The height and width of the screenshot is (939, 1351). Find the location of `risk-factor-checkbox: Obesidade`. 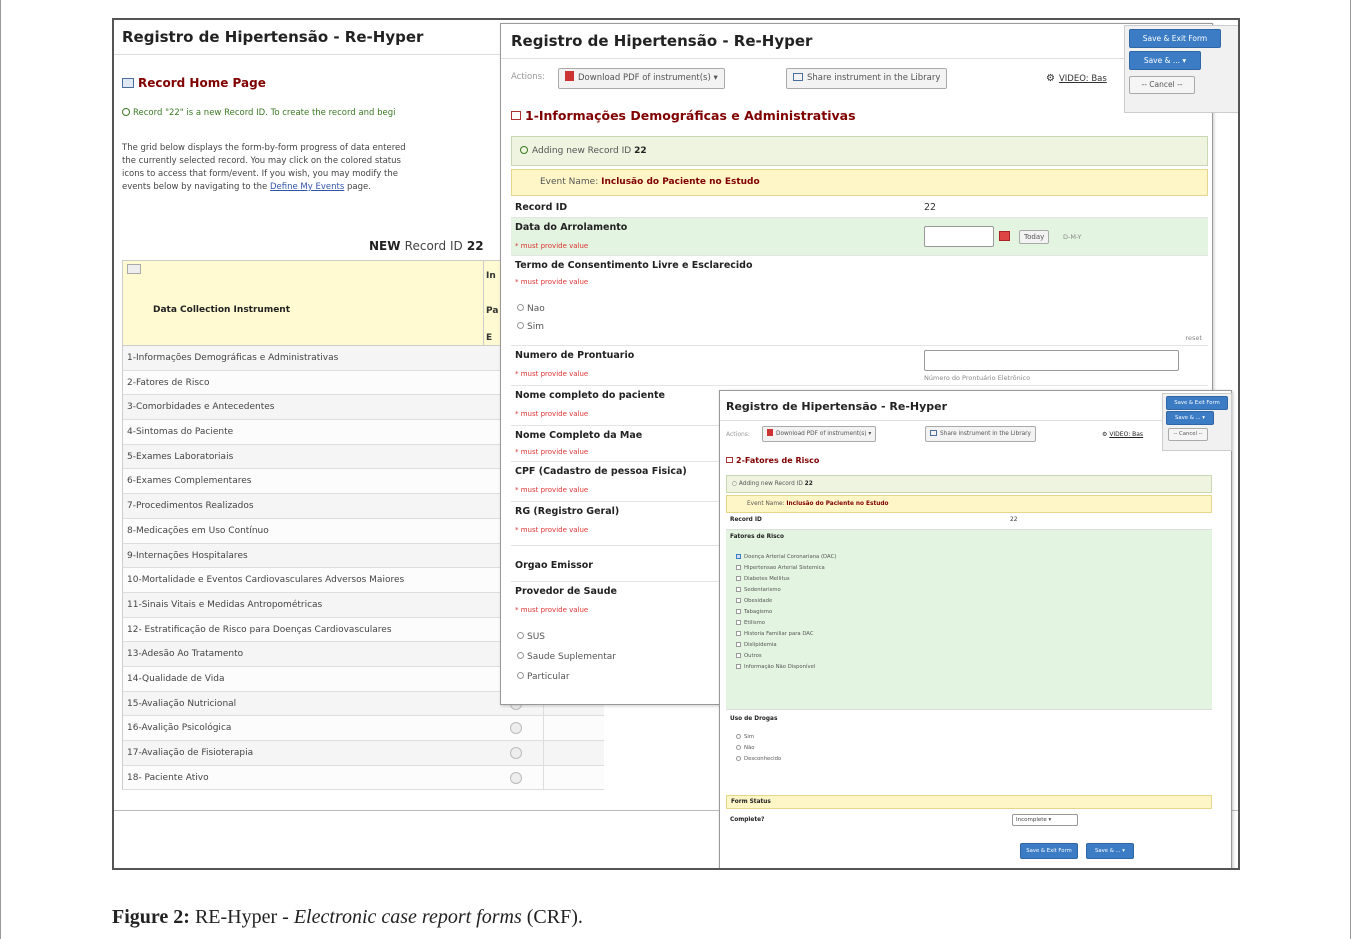

risk-factor-checkbox: Obesidade is located at coordinates (754, 601).